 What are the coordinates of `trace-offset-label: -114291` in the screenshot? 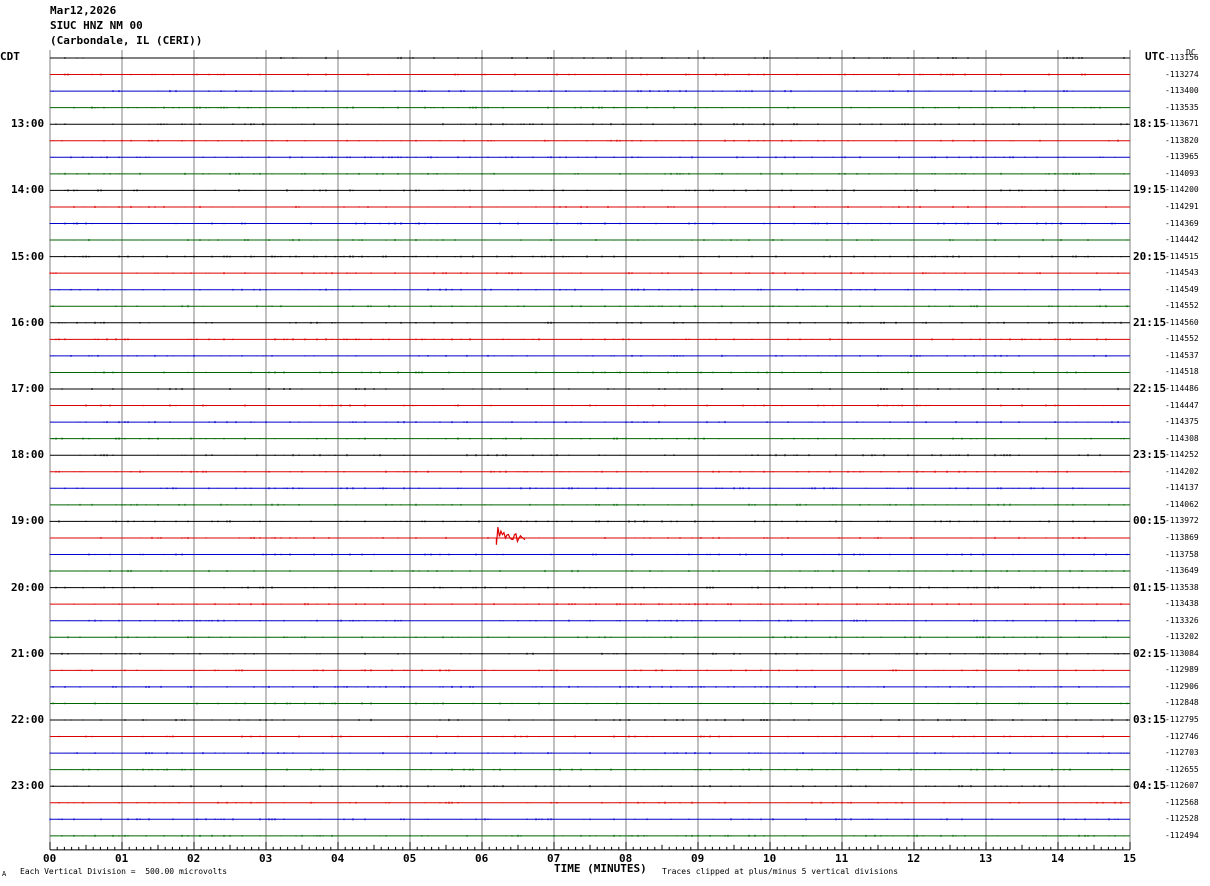 It's located at (1182, 206).